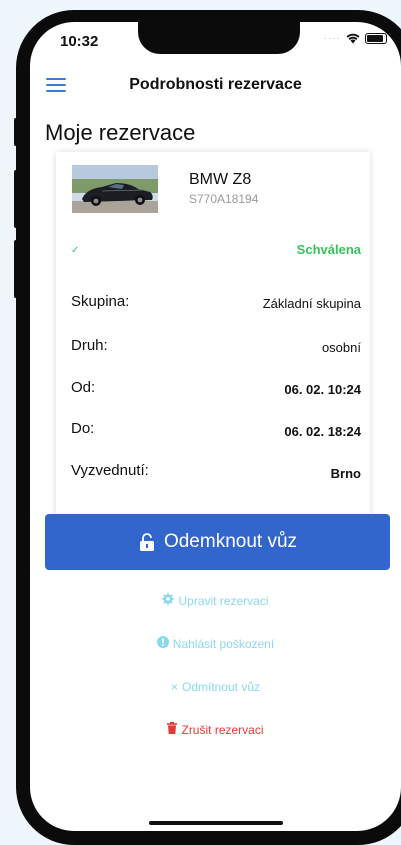  I want to click on gear-icon, so click(168, 600).